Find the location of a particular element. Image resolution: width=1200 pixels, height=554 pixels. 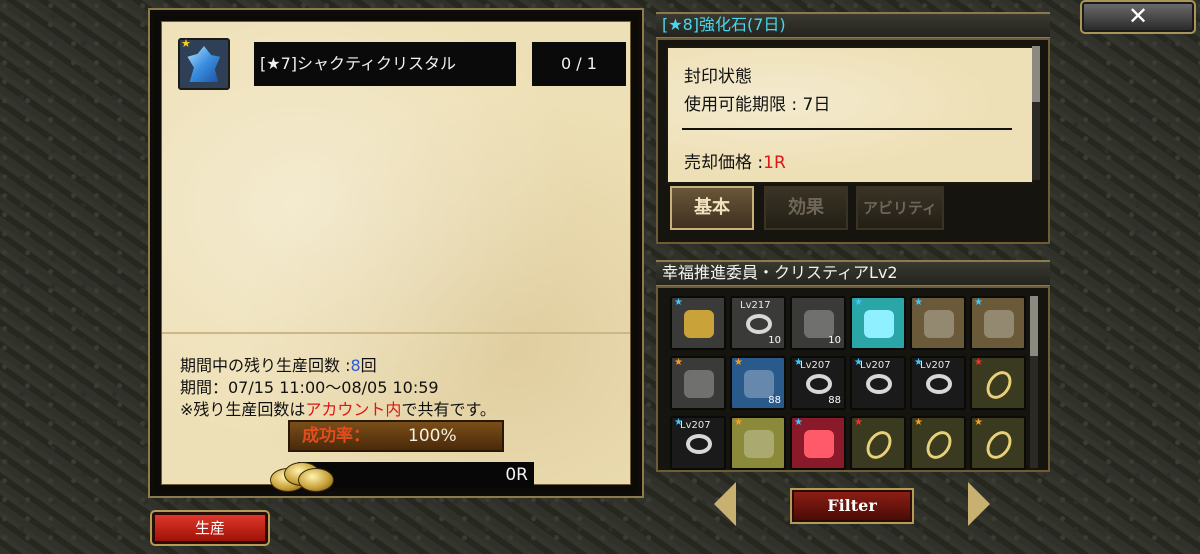

sell-price-label: 売却価格 : is located at coordinates (724, 163).